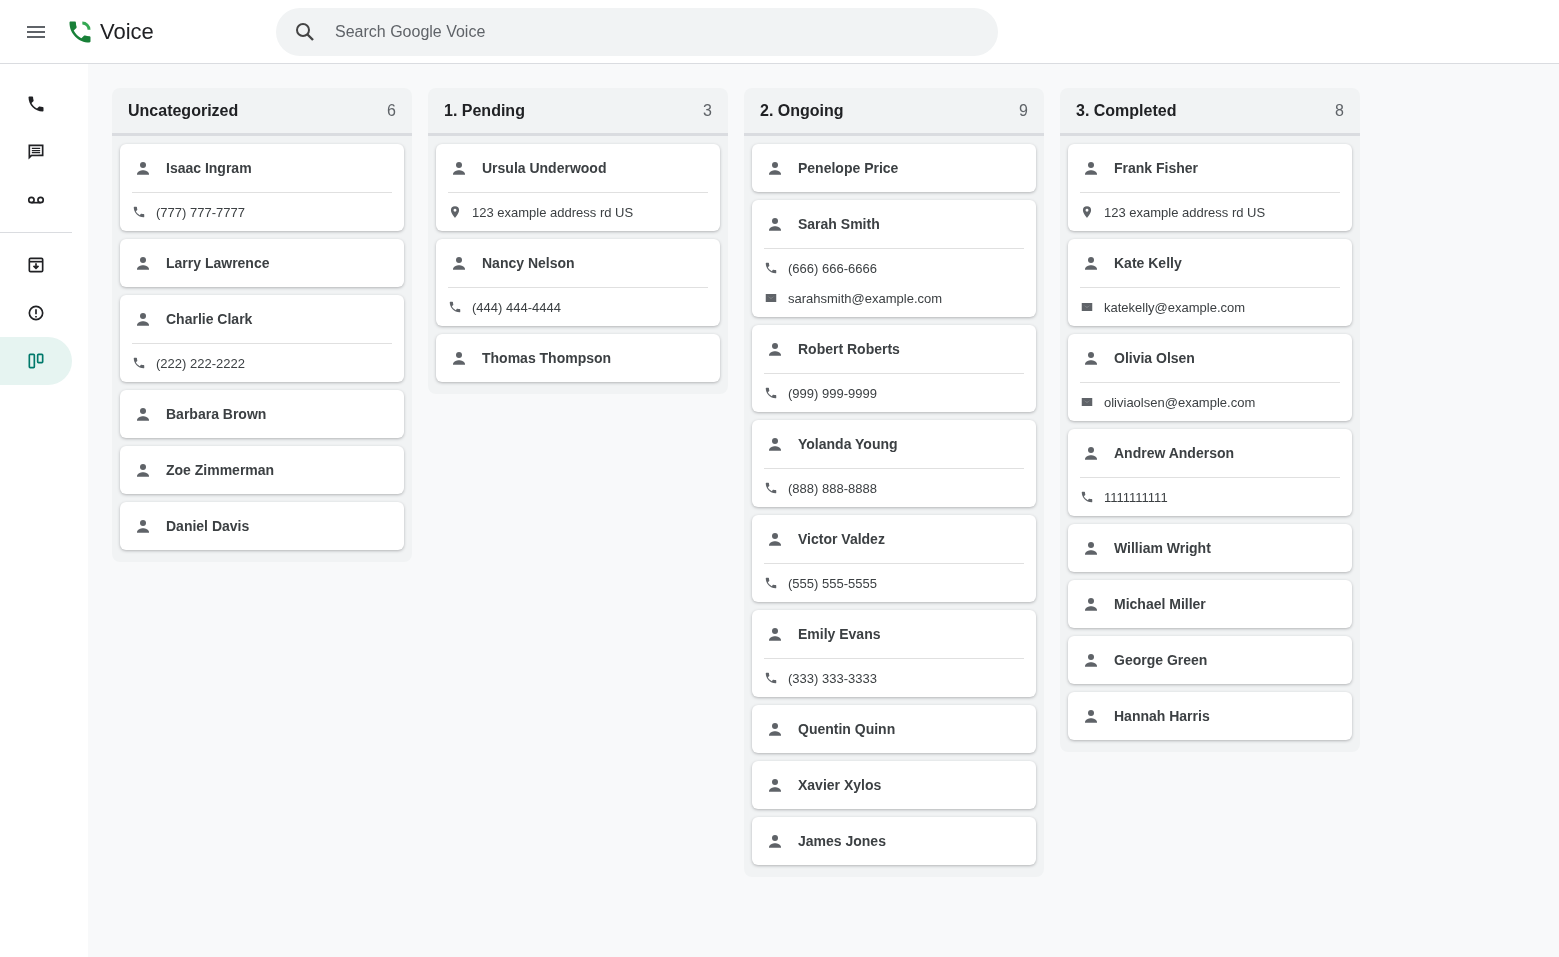  What do you see at coordinates (208, 526) in the screenshot?
I see `contact-name: Daniel Davis` at bounding box center [208, 526].